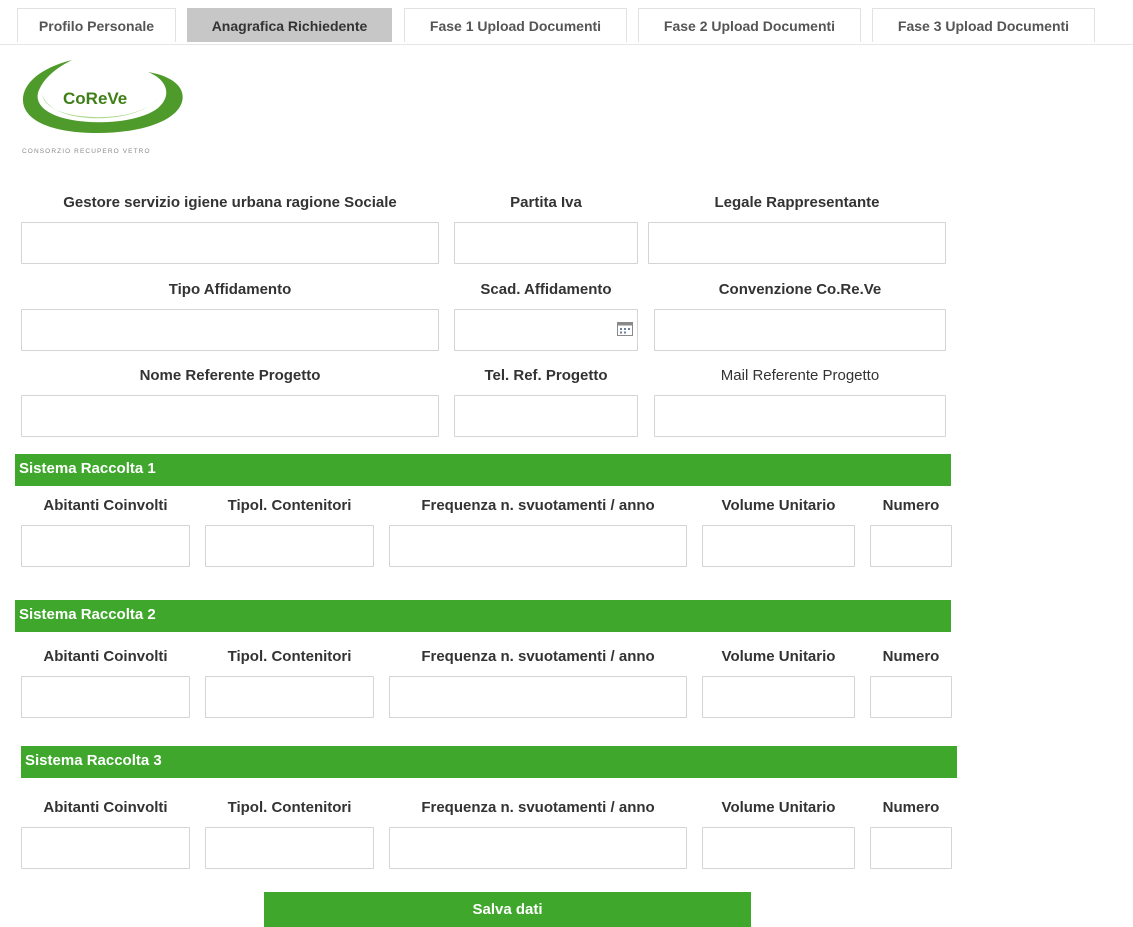 This screenshot has height=927, width=1133. Describe the element at coordinates (289, 848) in the screenshot. I see `sistema-3-tipol-input` at that location.